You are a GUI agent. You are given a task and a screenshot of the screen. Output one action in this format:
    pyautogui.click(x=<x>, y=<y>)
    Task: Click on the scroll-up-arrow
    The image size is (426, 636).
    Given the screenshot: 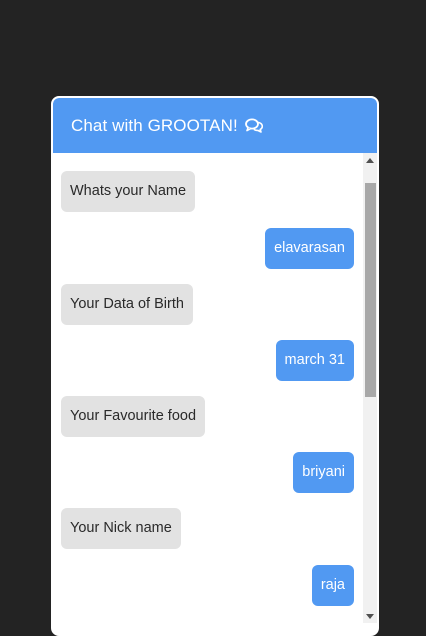 What is the action you would take?
    pyautogui.click(x=370, y=160)
    